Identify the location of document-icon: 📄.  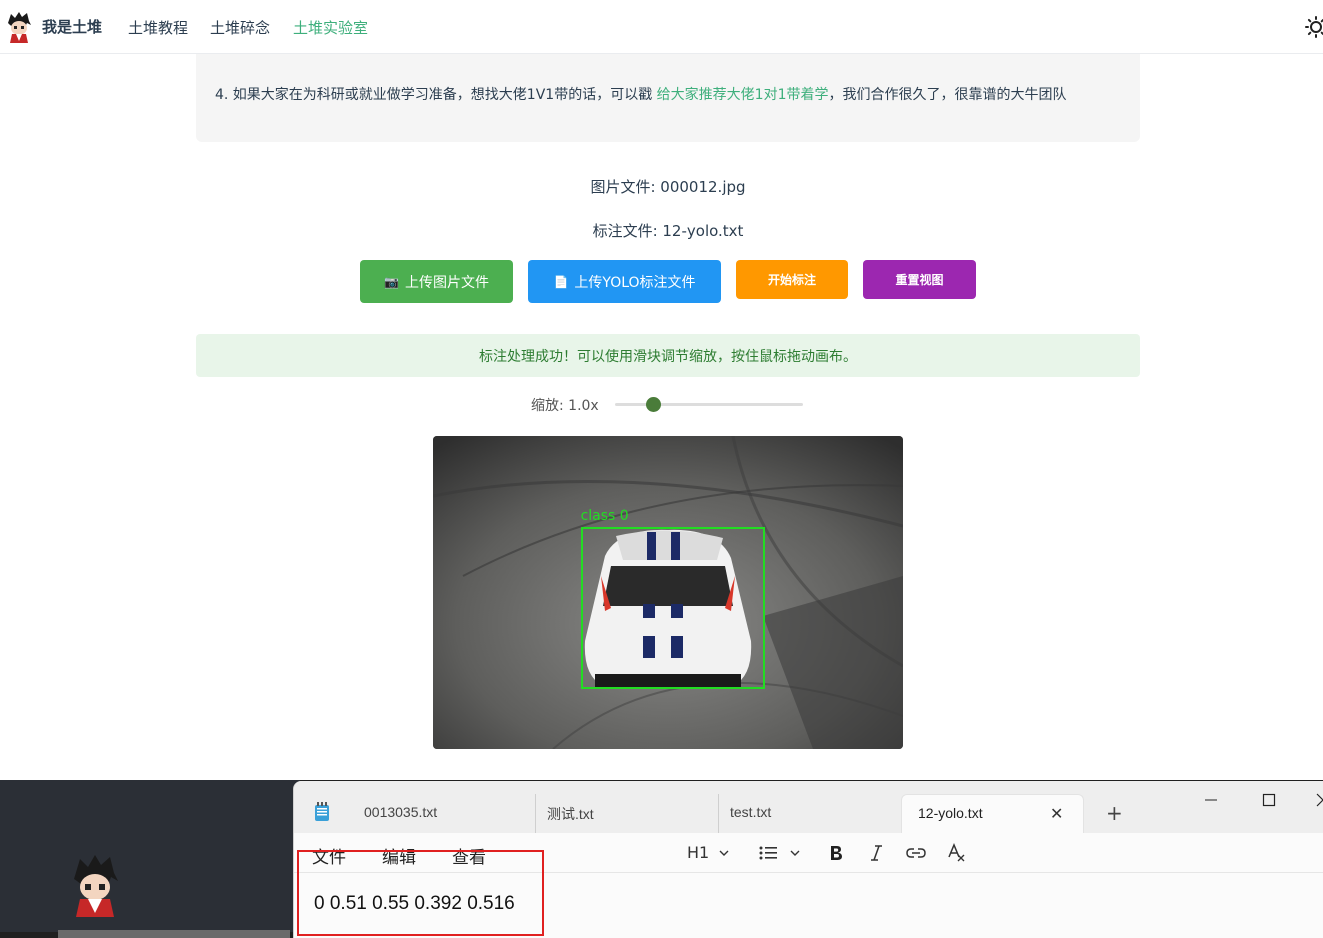
(561, 281).